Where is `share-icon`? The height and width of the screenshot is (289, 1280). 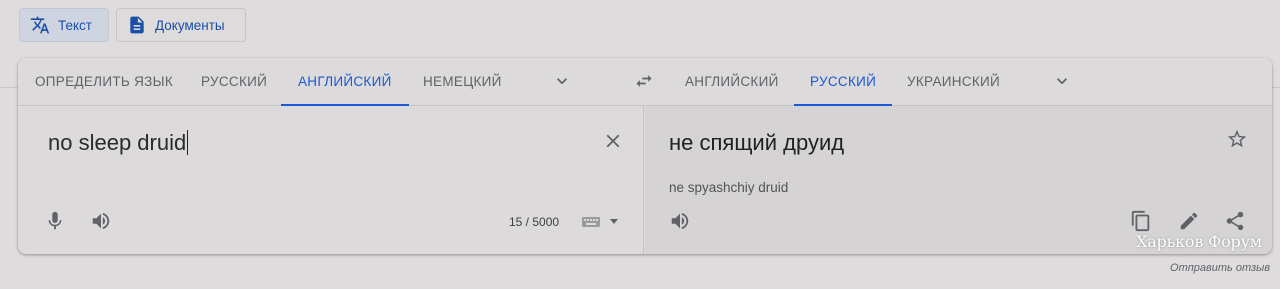 share-icon is located at coordinates (1235, 221).